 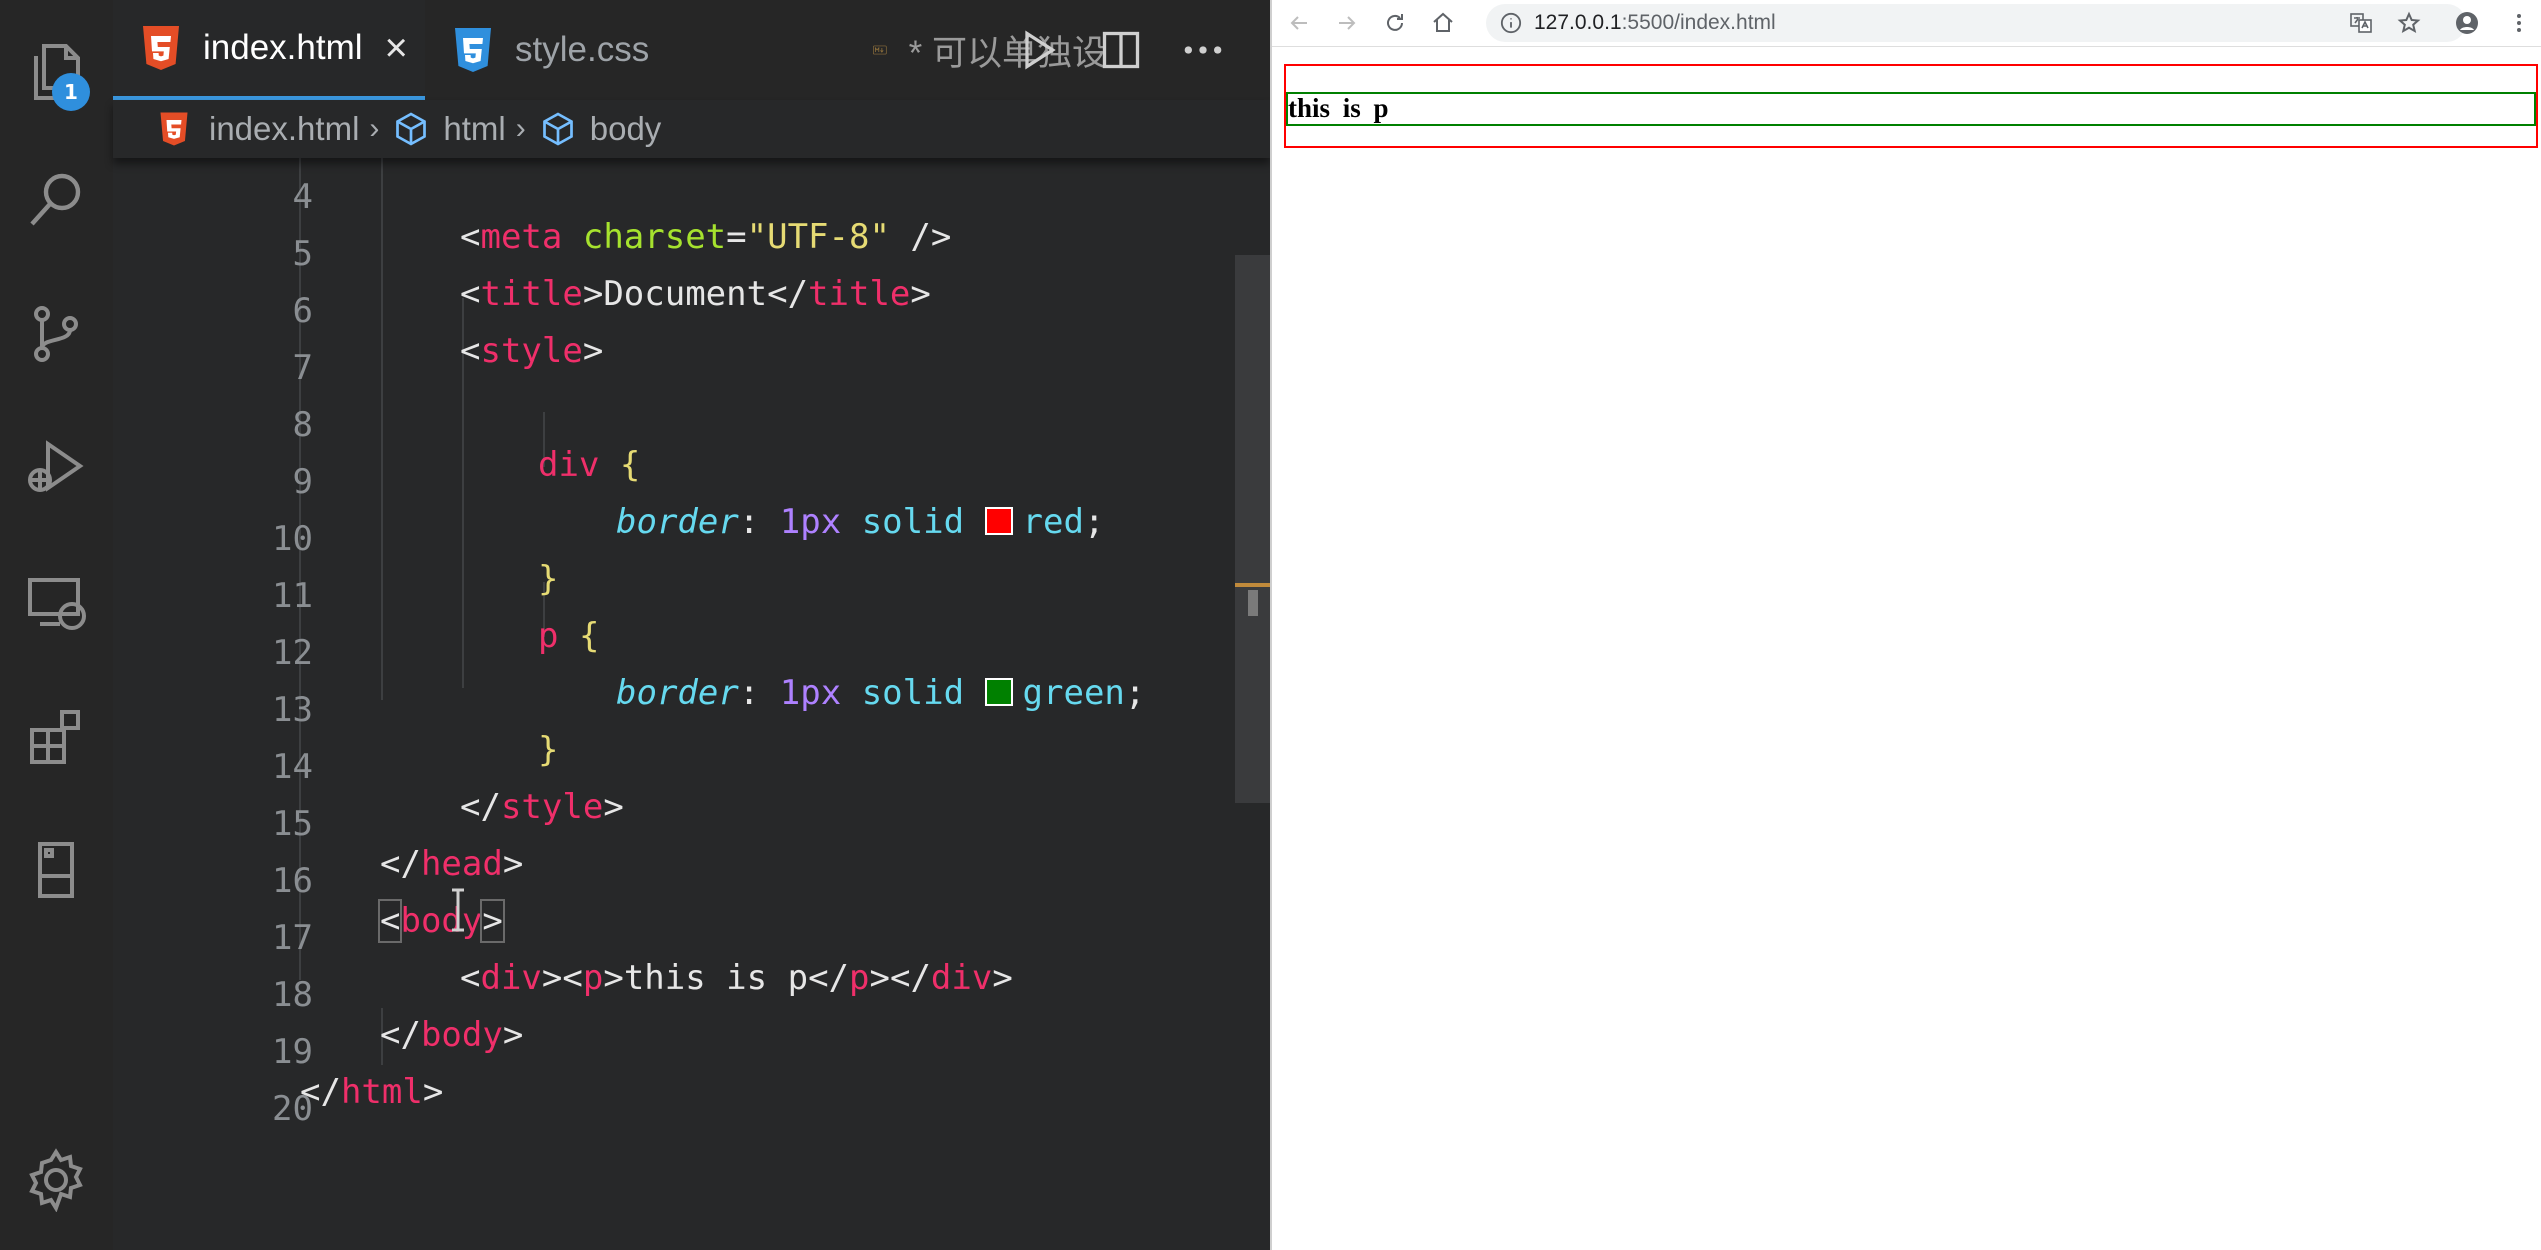 I want to click on url-host: 127.0.0.1, so click(x=1578, y=22).